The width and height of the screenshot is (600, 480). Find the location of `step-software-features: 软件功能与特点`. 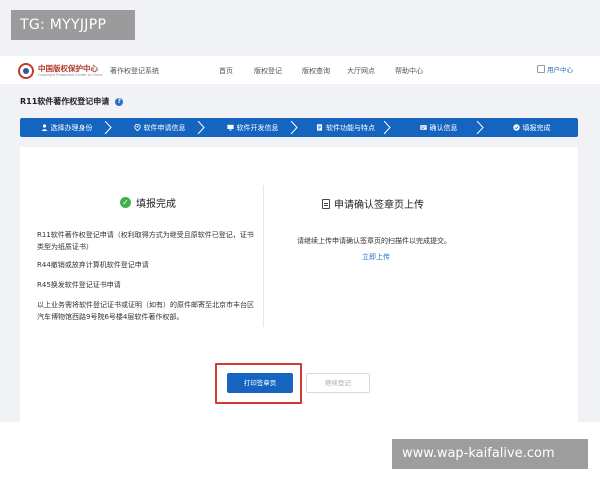

step-software-features: 软件功能与特点 is located at coordinates (345, 127).